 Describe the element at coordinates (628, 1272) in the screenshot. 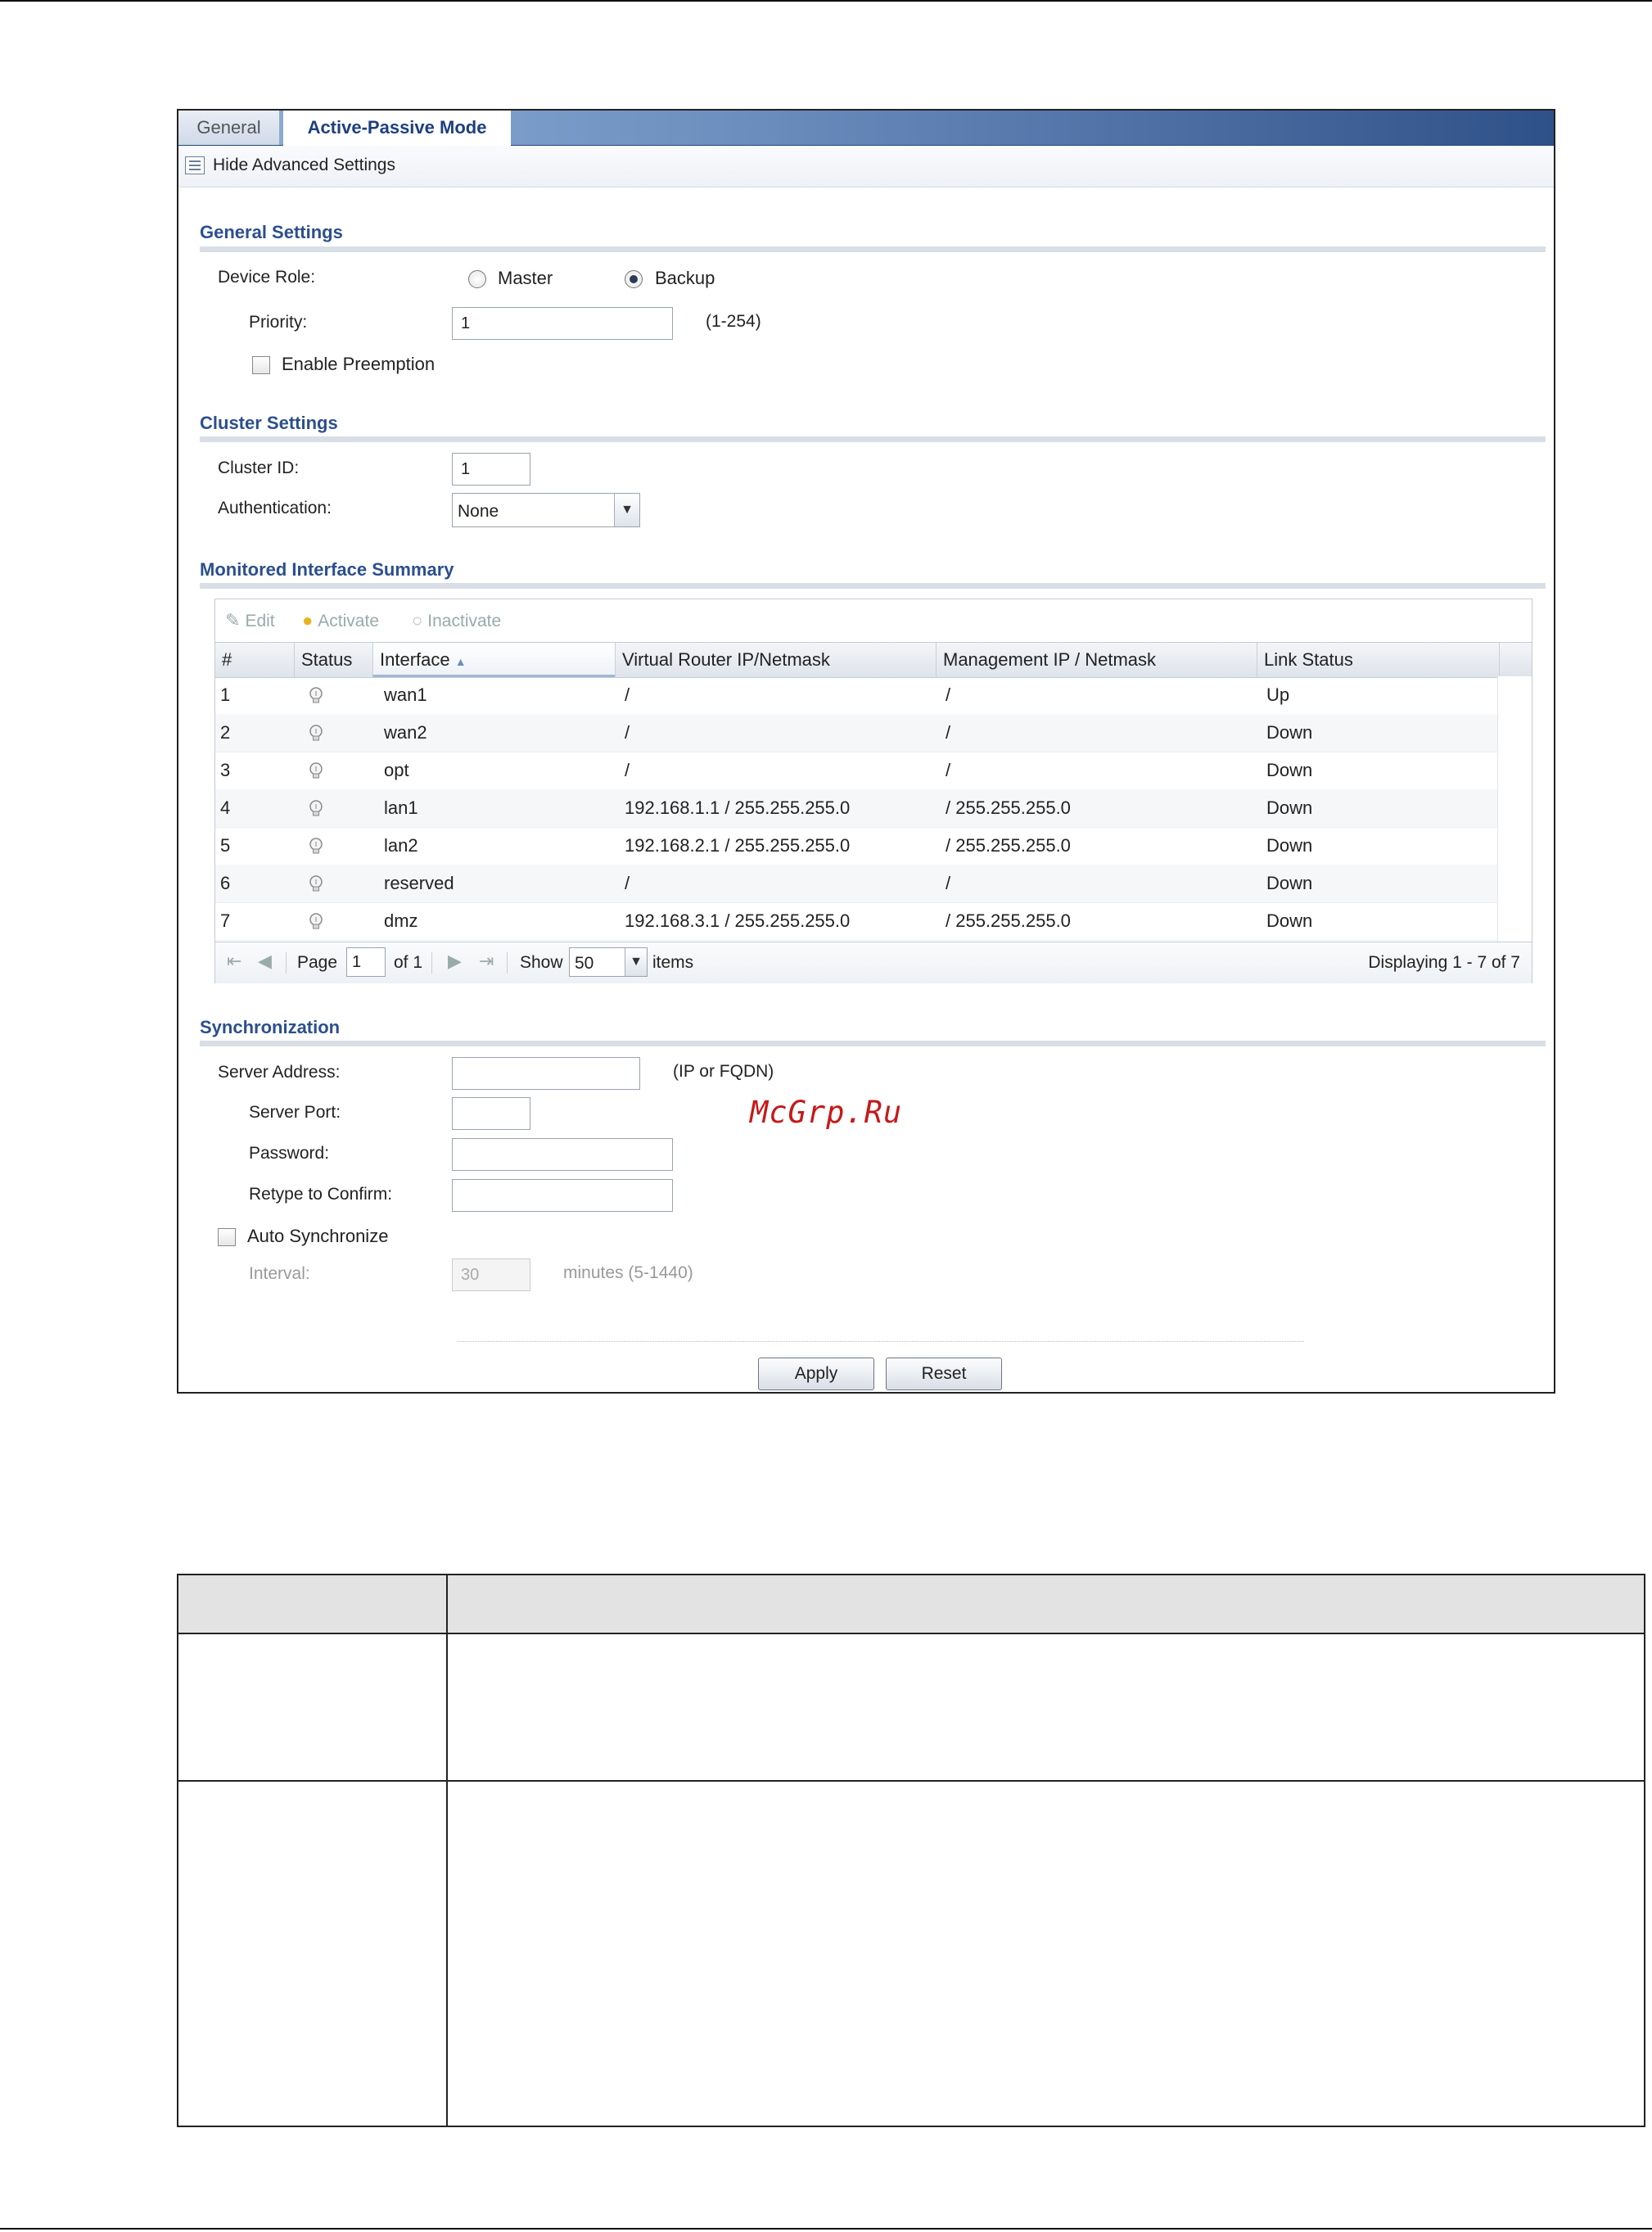

I see `interval-hint: minutes (5-1440)` at that location.